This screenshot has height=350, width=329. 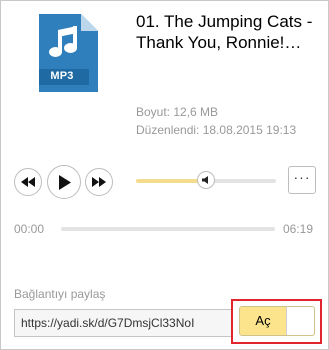 I want to click on rewind-button, so click(x=28, y=182).